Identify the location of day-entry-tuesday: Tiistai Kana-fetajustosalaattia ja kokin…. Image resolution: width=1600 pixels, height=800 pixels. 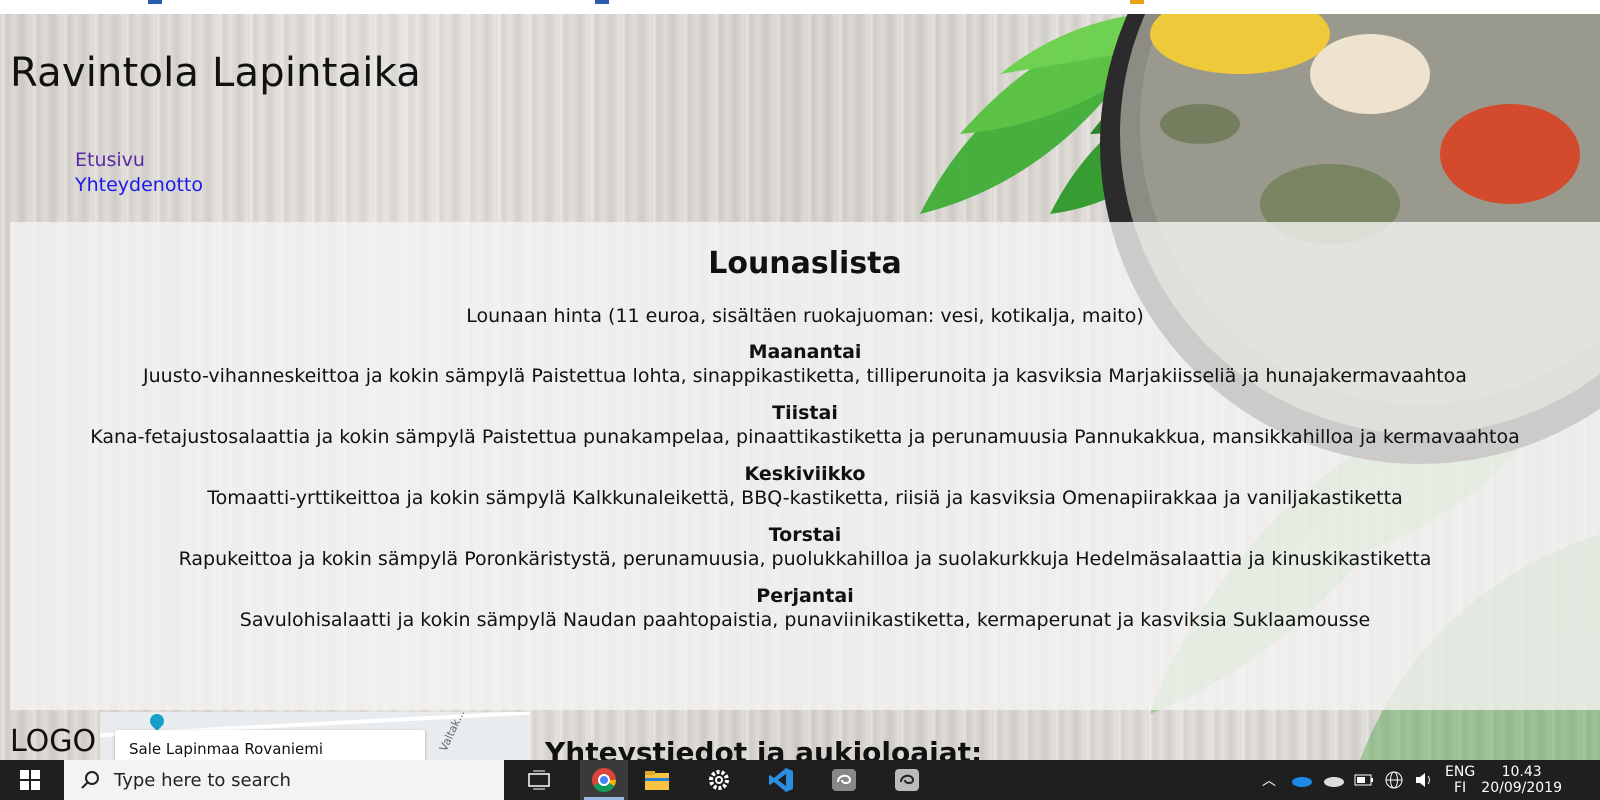
(805, 425).